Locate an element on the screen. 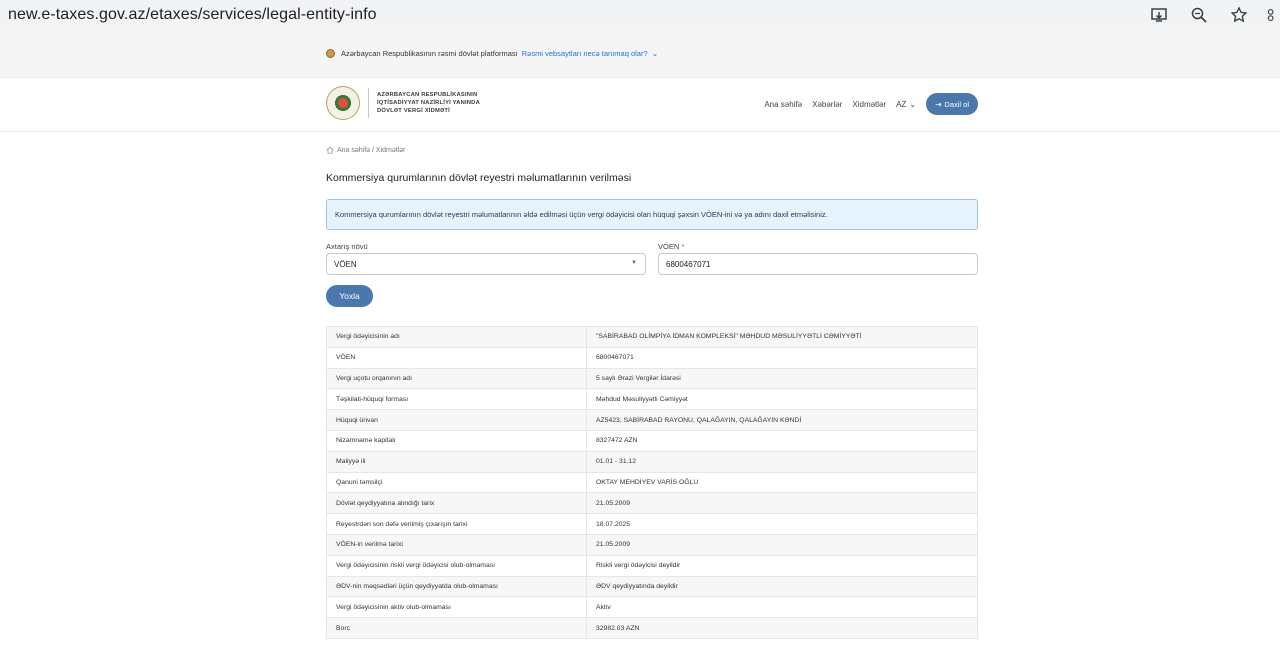  search-form: Axtarış növü VÖEN ▼ VÖEN * 6800467071 is located at coordinates (652, 258).